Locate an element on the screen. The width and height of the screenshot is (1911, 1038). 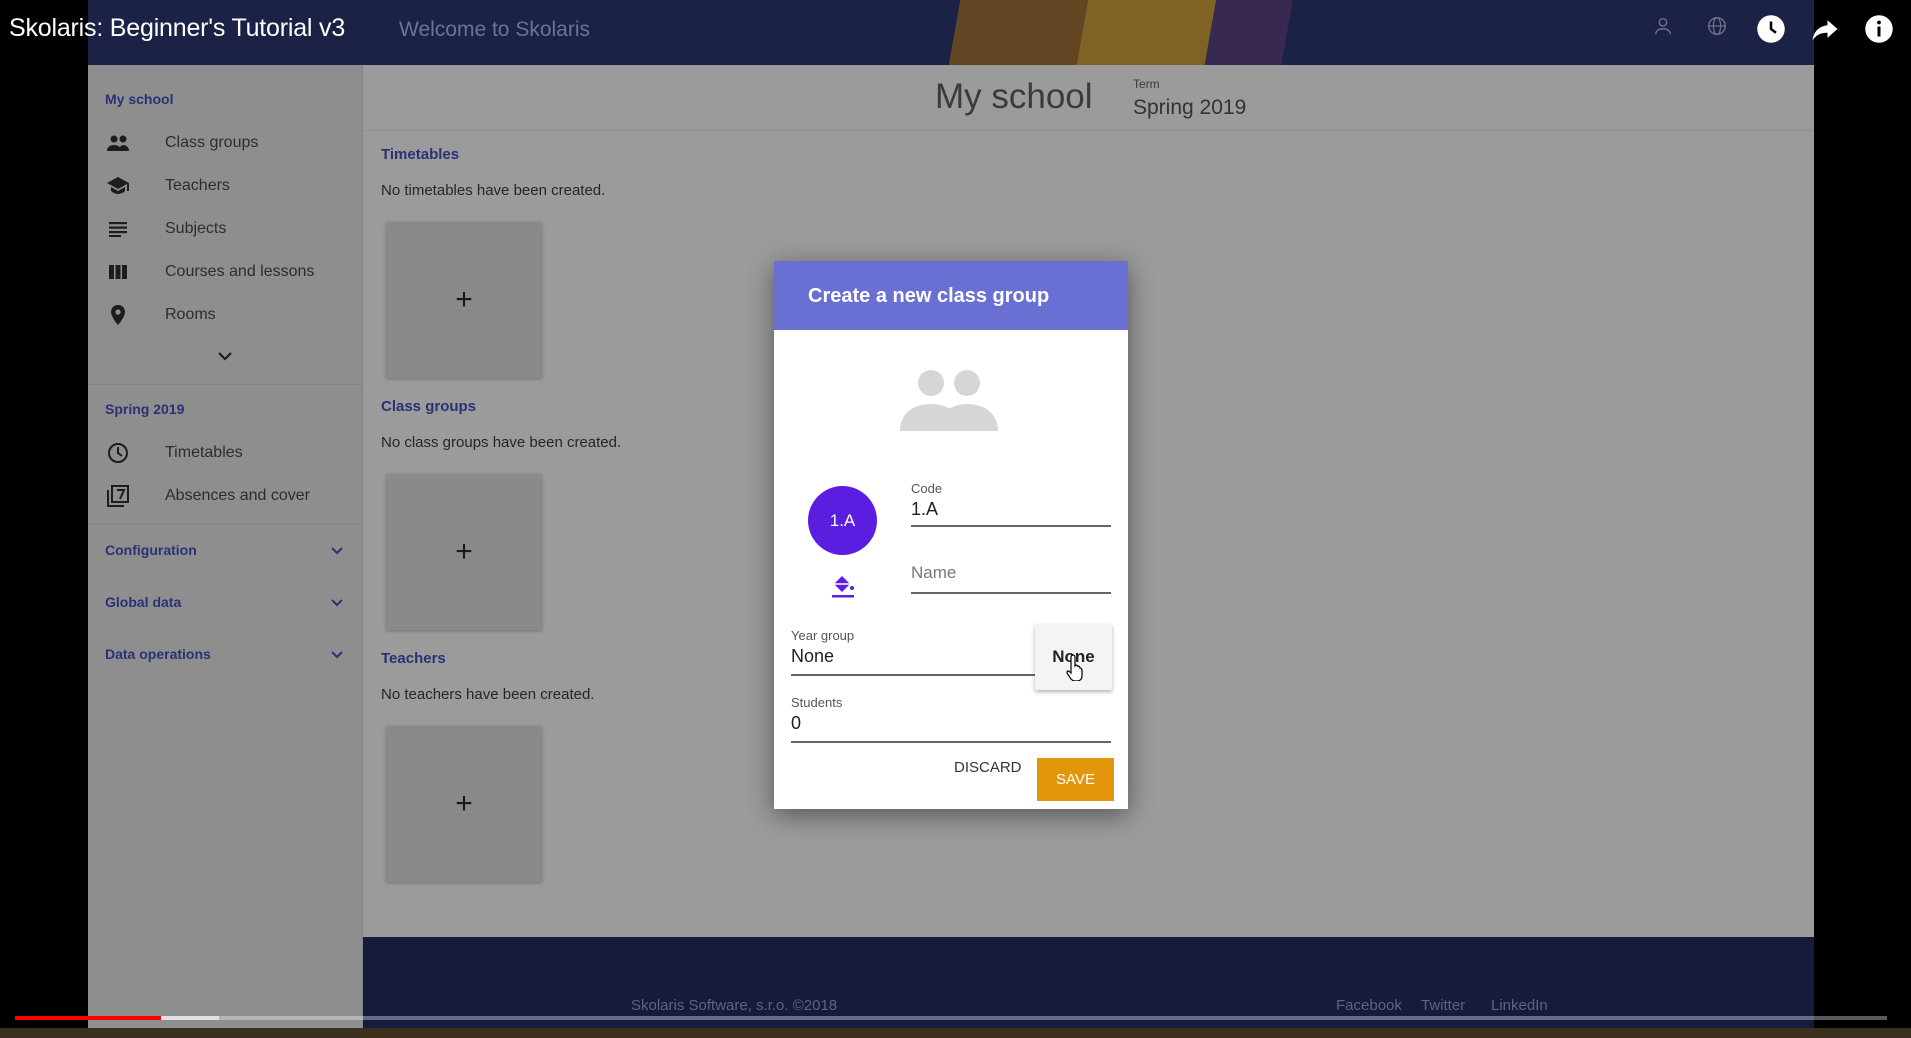
location-pin-icon is located at coordinates (118, 315).